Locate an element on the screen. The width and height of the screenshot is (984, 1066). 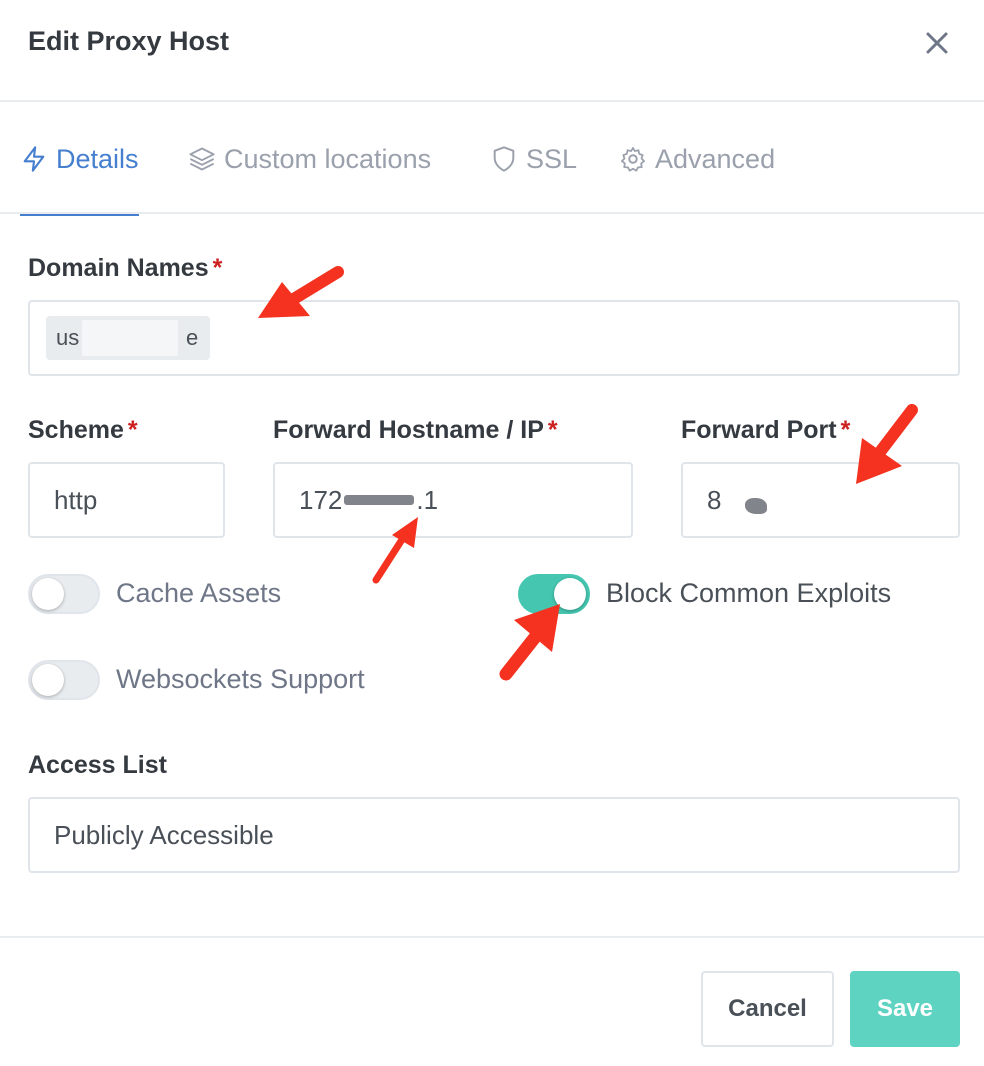
access-list-value: Publicly Accessible is located at coordinates (164, 834).